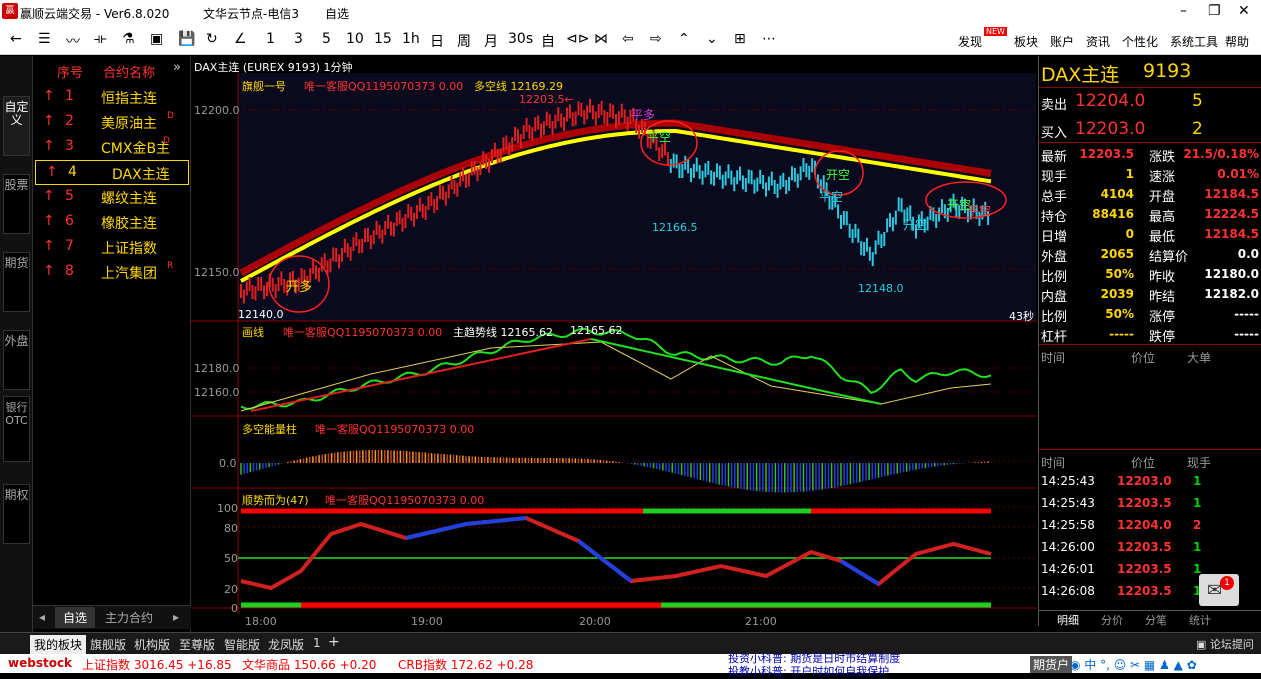 The image size is (1261, 679). I want to click on period-5m: 5, so click(326, 39).